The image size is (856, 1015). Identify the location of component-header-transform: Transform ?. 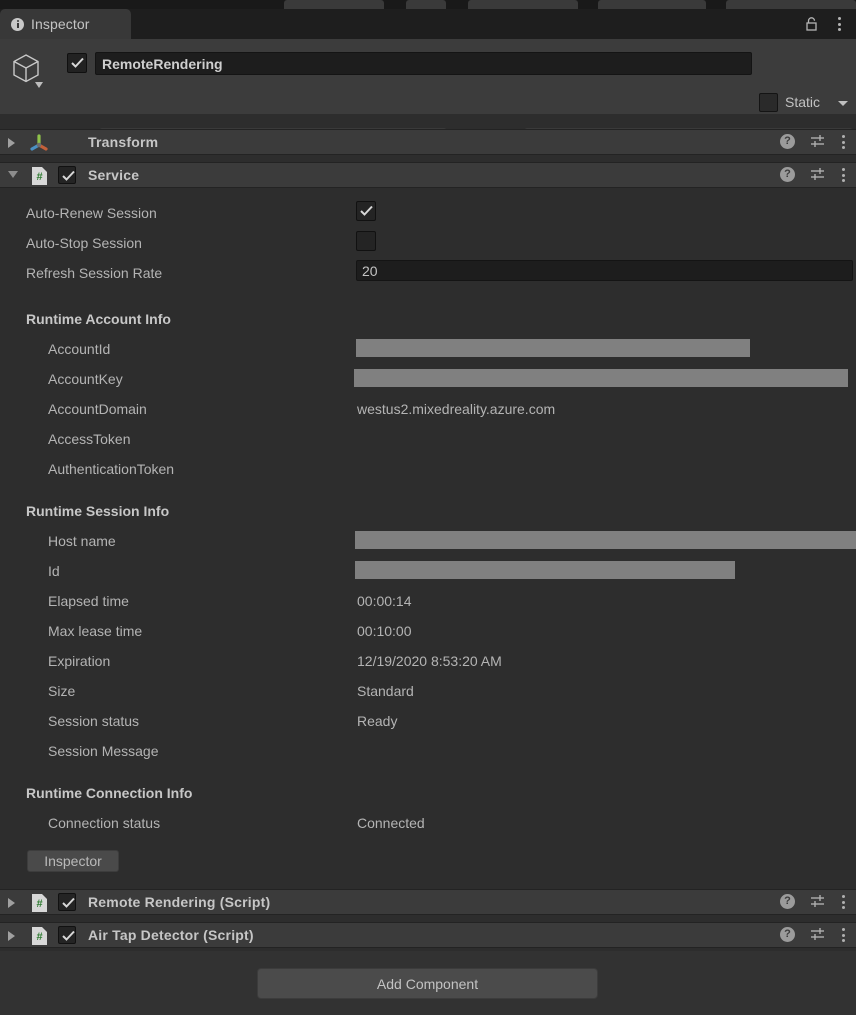
(428, 142).